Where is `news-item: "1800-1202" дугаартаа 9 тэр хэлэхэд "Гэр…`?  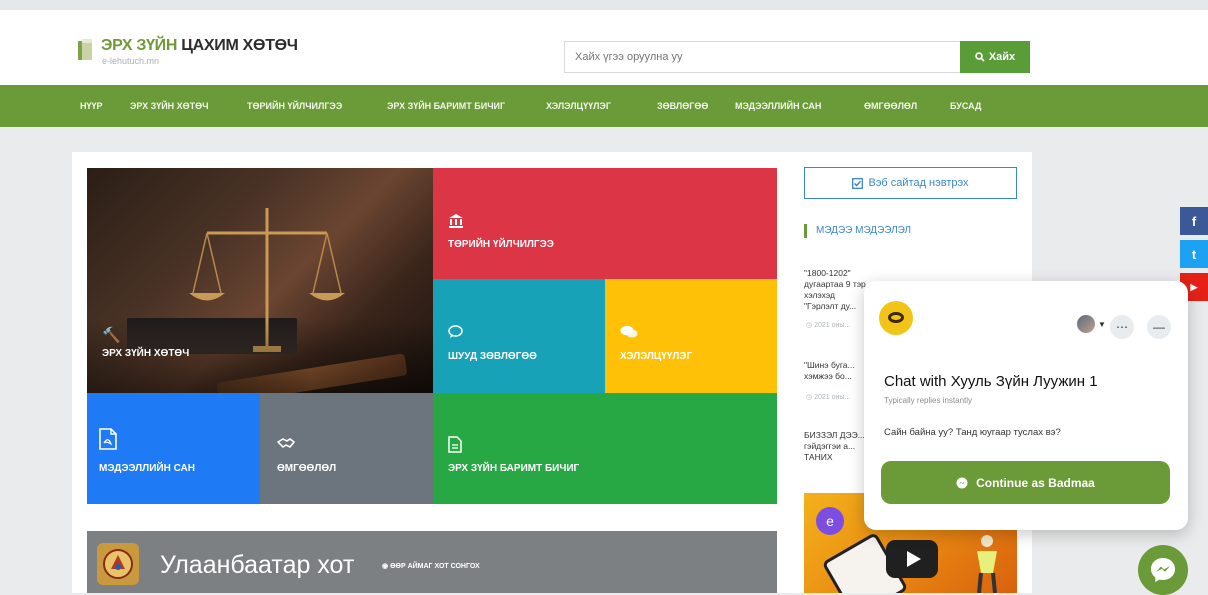 news-item: "1800-1202" дугаартаа 9 тэр хэлэхэд "Гэр… is located at coordinates (835, 290).